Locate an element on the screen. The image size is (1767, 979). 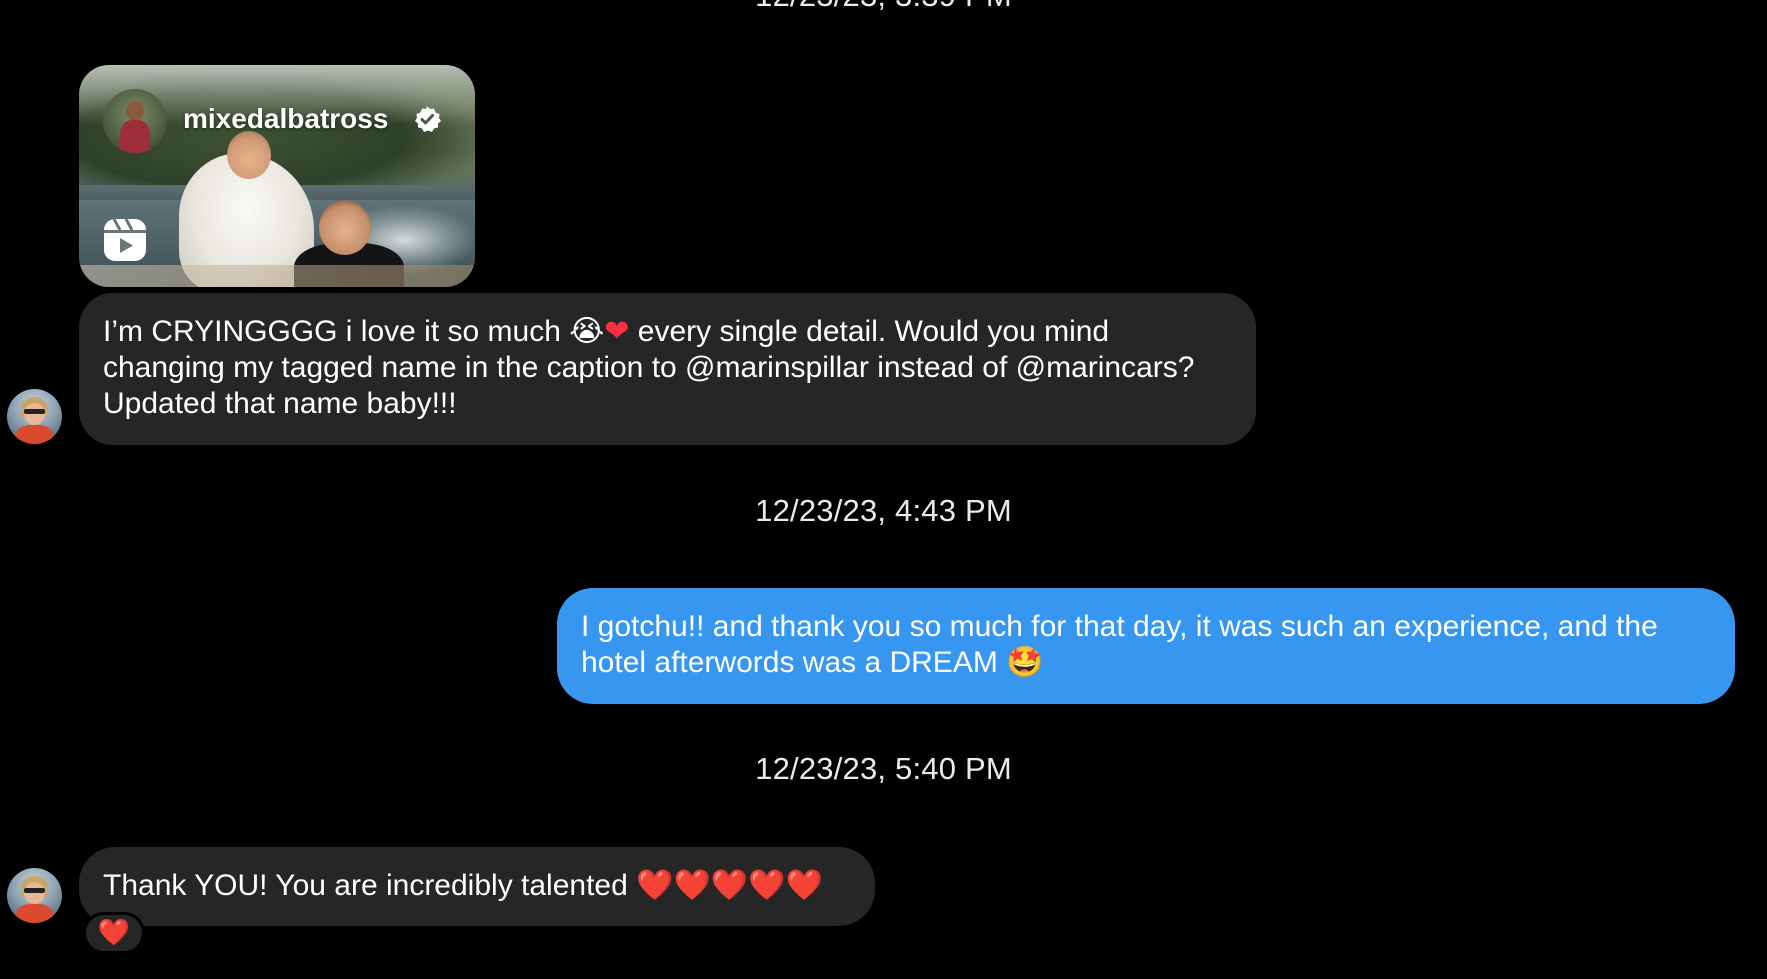
timestamp-divider: 12/23/23, 5:40 PM is located at coordinates (883, 768).